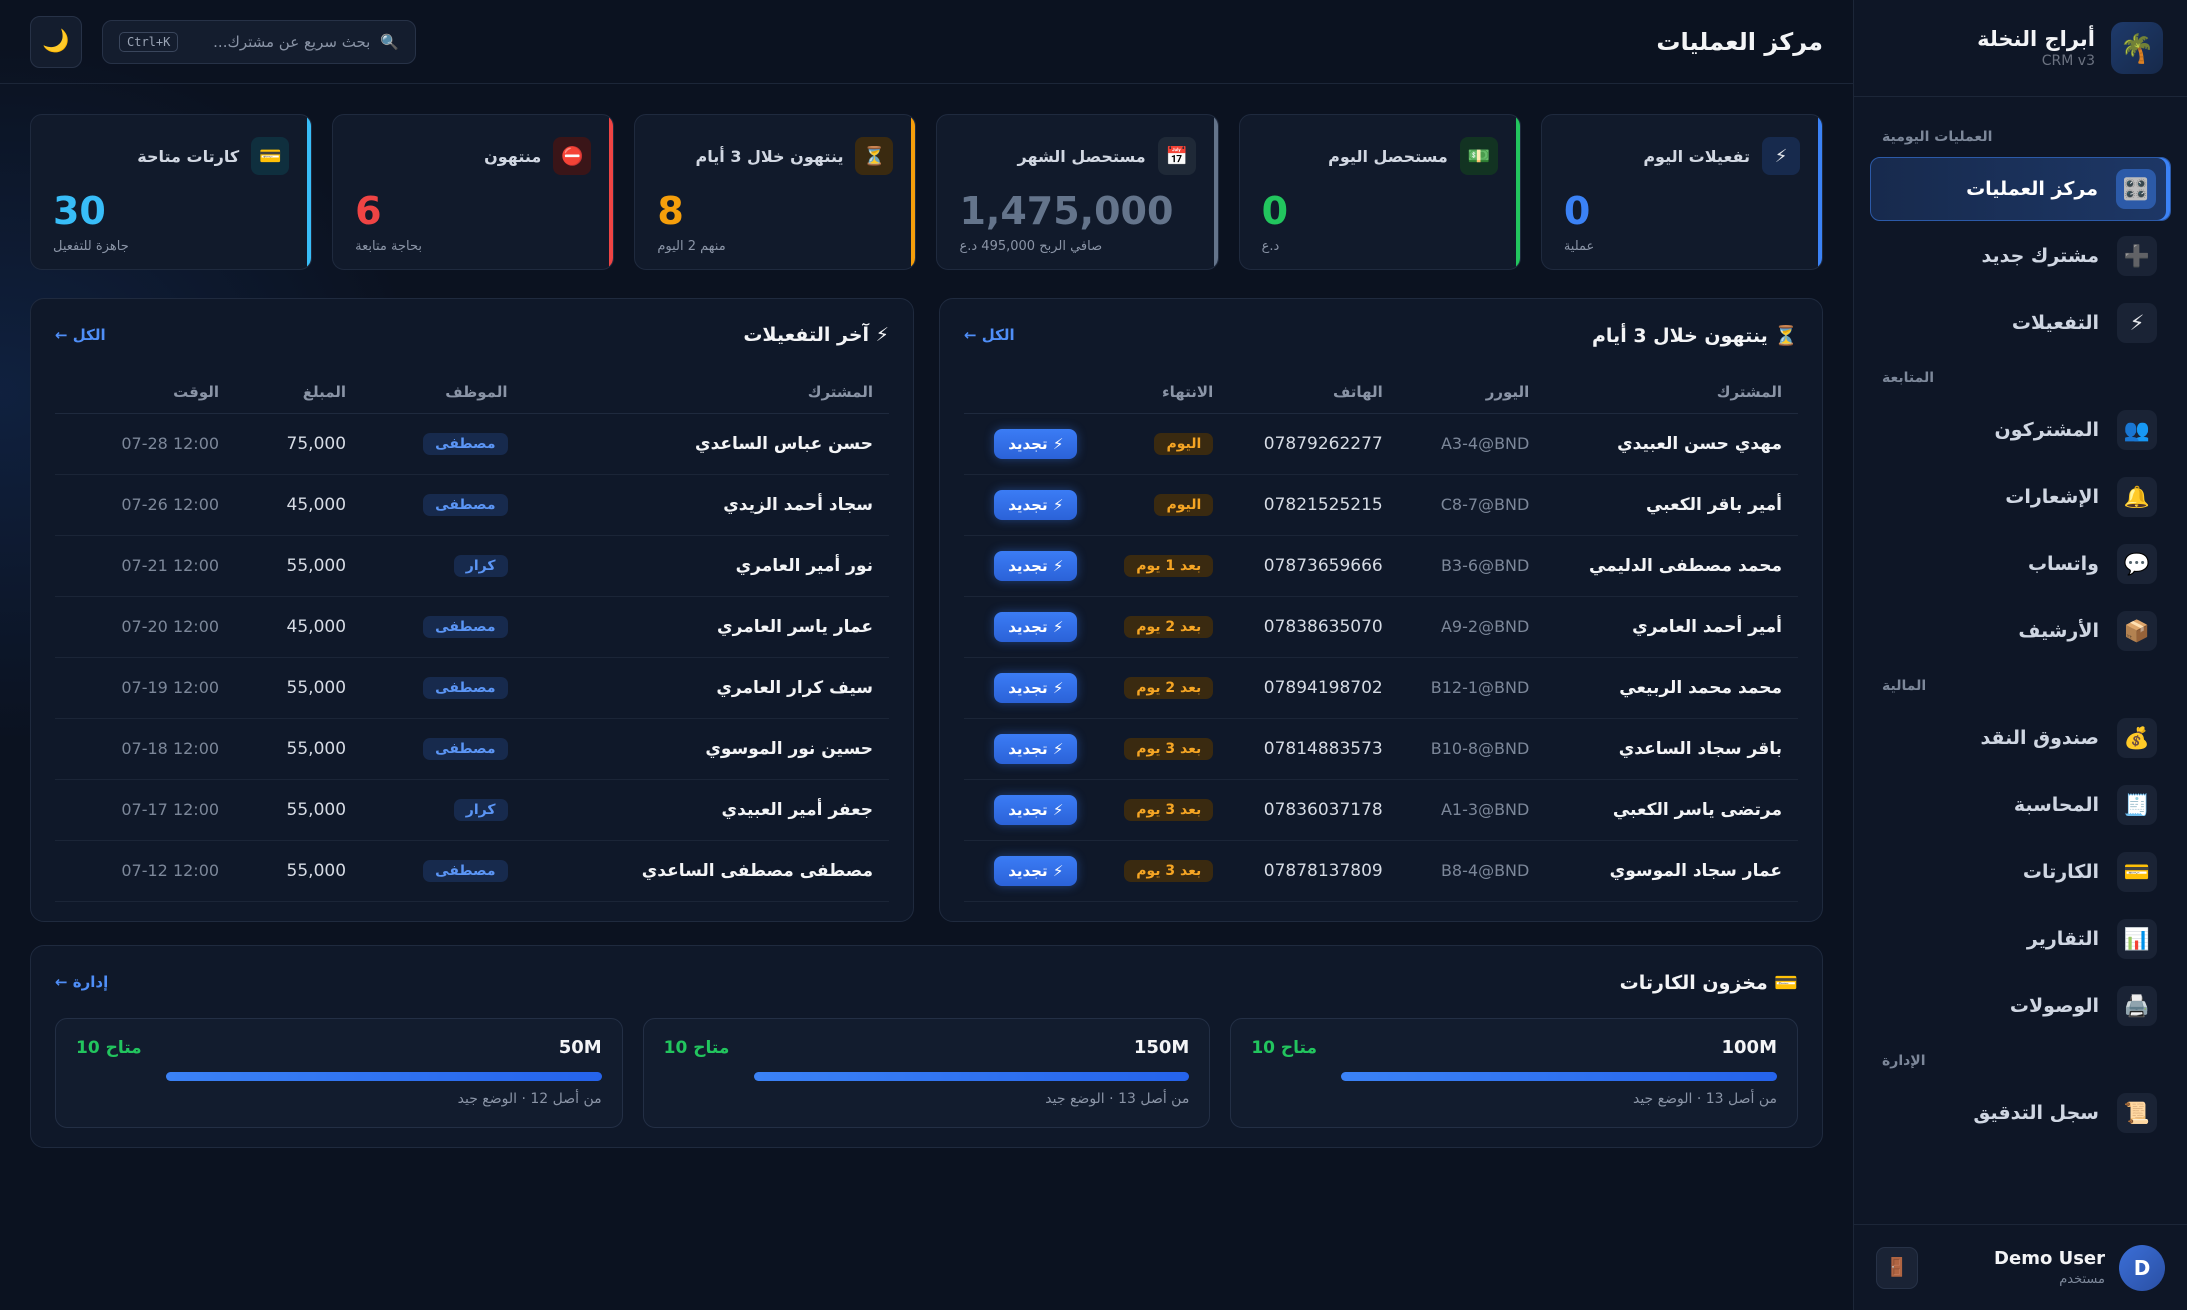 This screenshot has height=1310, width=2187. What do you see at coordinates (706, 749) in the screenshot?
I see `subscriber-name: حسين نور الموسوي` at bounding box center [706, 749].